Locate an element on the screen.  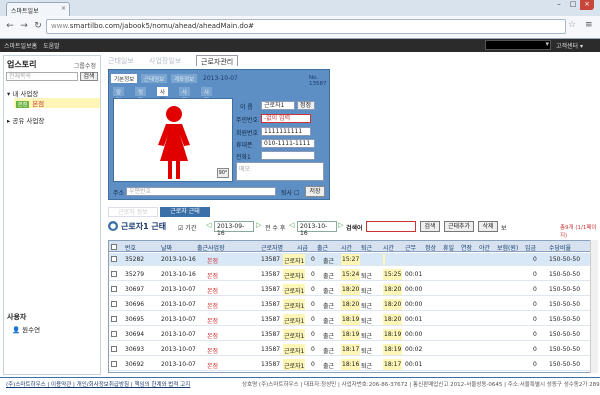
tab-worker-info: 근로자 정보 is located at coordinates (133, 212).